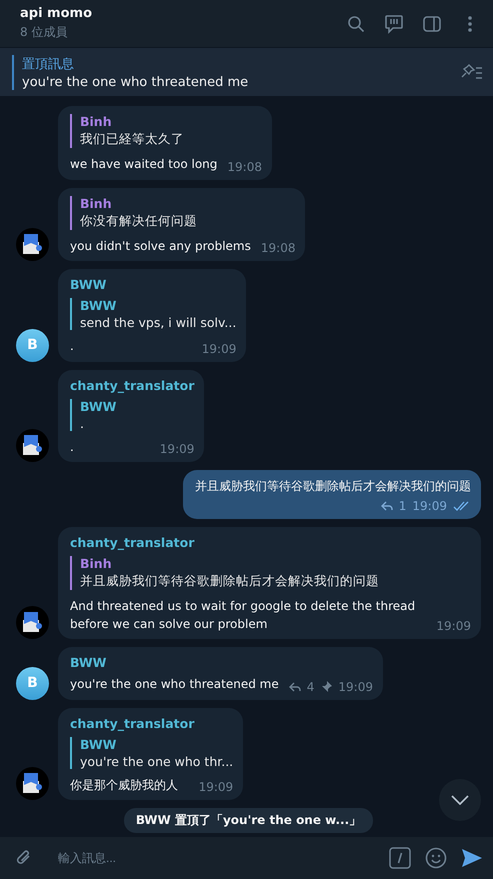 This screenshot has width=493, height=879. Describe the element at coordinates (436, 858) in the screenshot. I see `emoji-icon` at that location.